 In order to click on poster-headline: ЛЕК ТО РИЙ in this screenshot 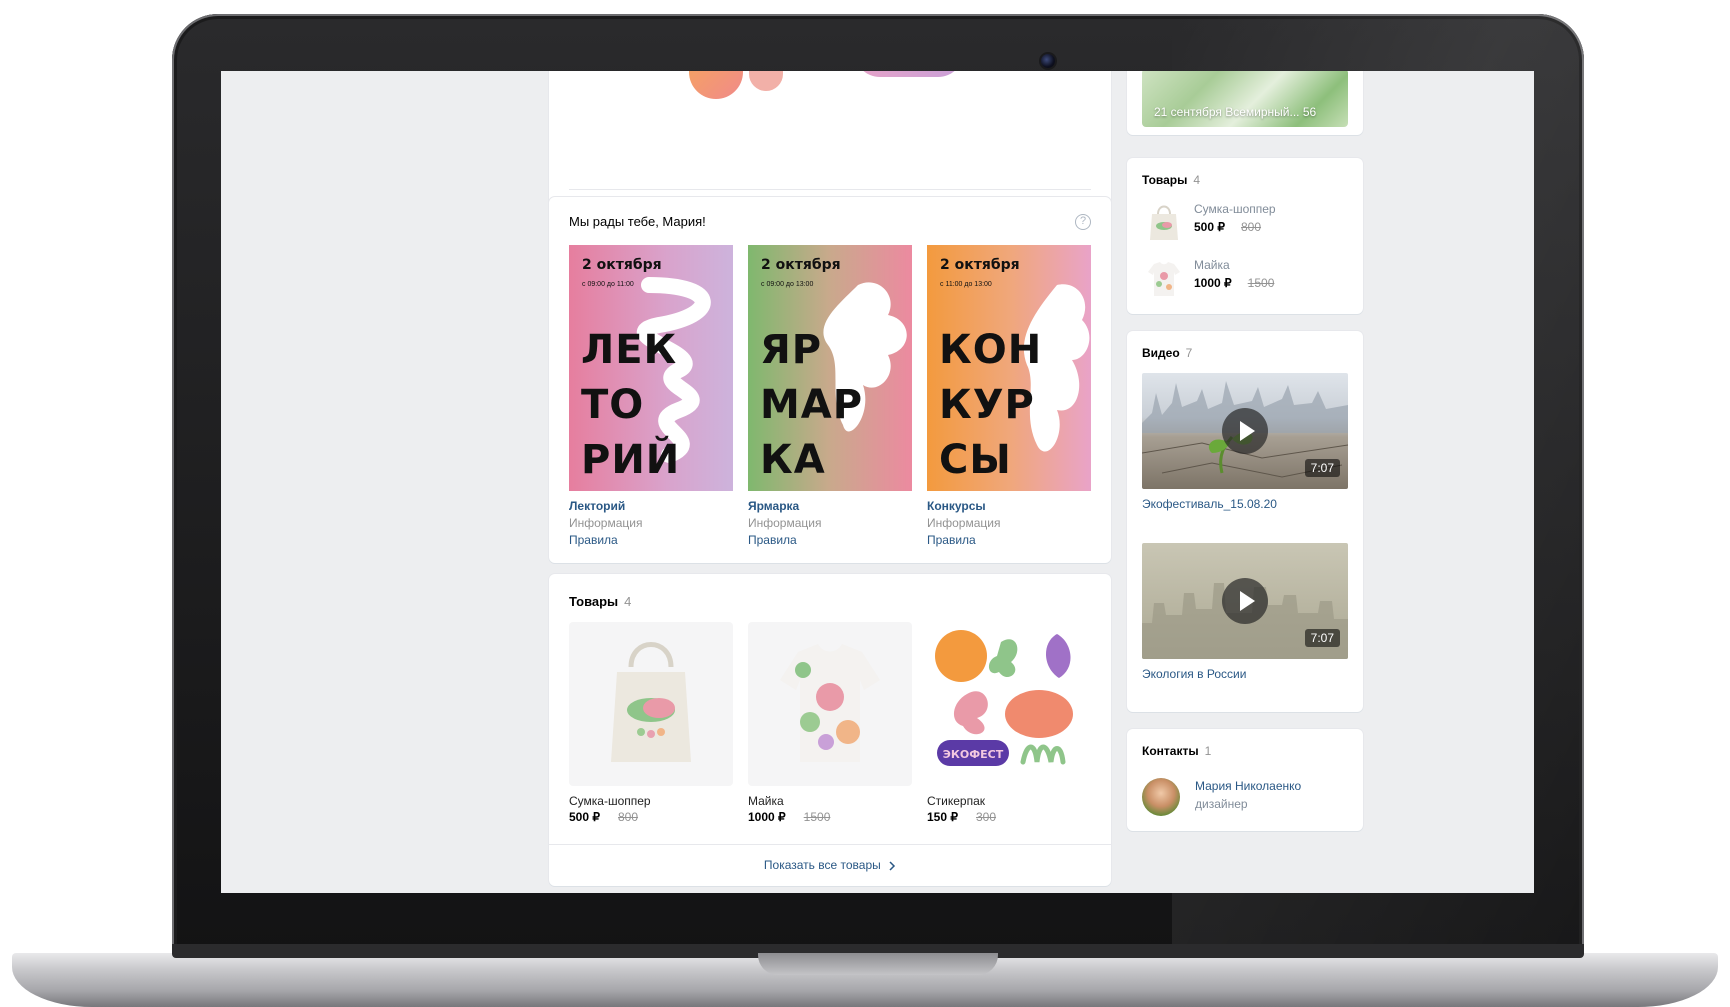, I will do `click(631, 405)`.